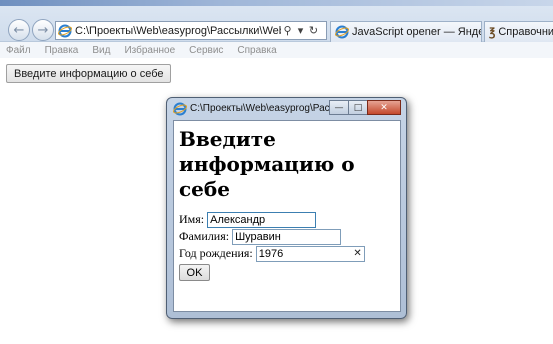 This screenshot has width=553, height=344. What do you see at coordinates (192, 219) in the screenshot?
I see `name-label: Имя:` at bounding box center [192, 219].